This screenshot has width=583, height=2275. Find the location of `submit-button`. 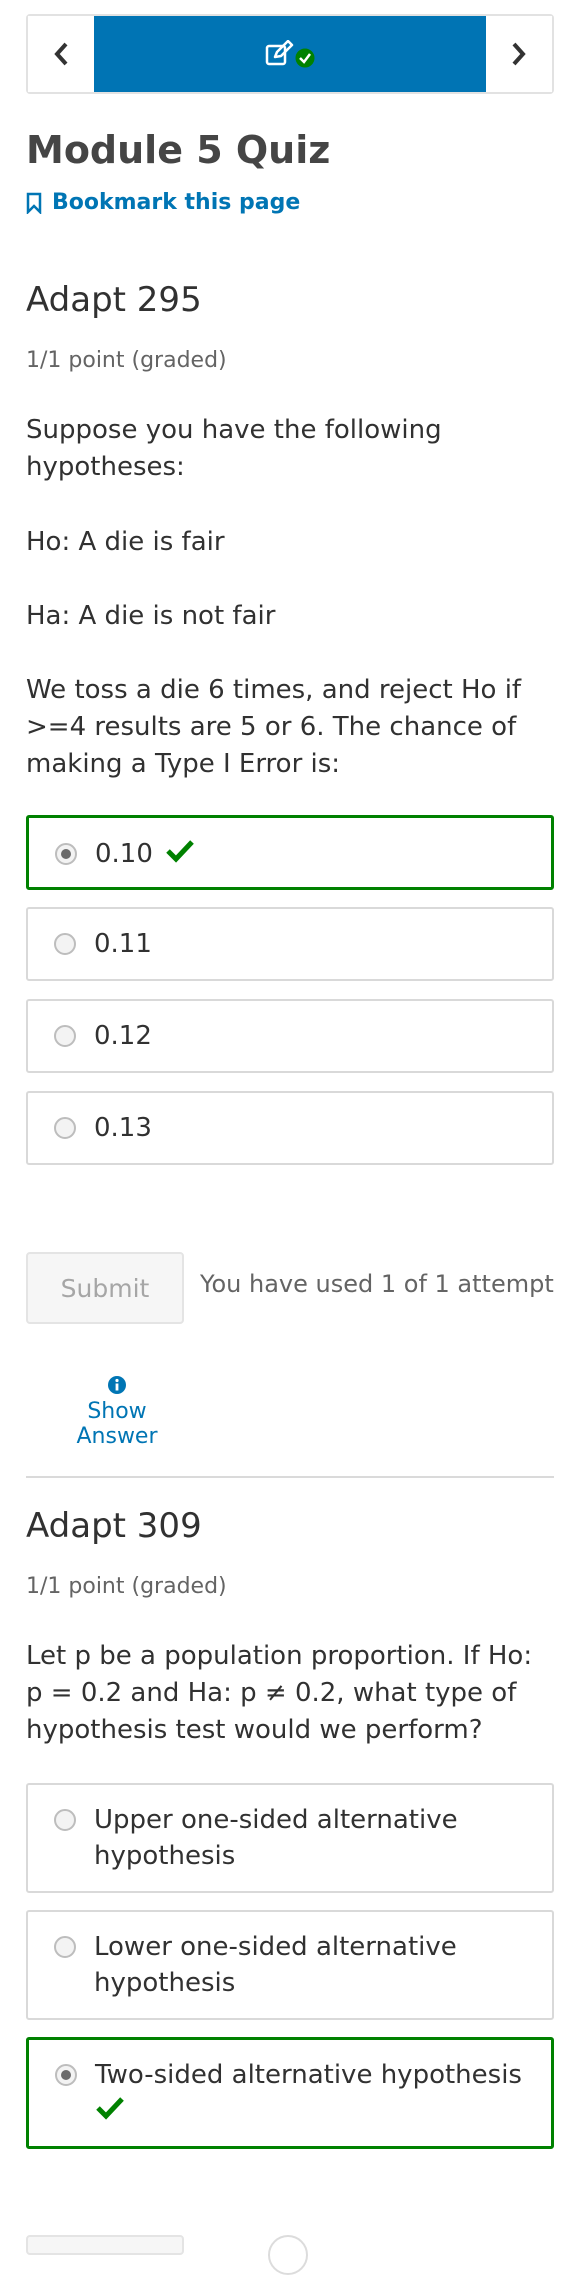

submit-button is located at coordinates (105, 2245).